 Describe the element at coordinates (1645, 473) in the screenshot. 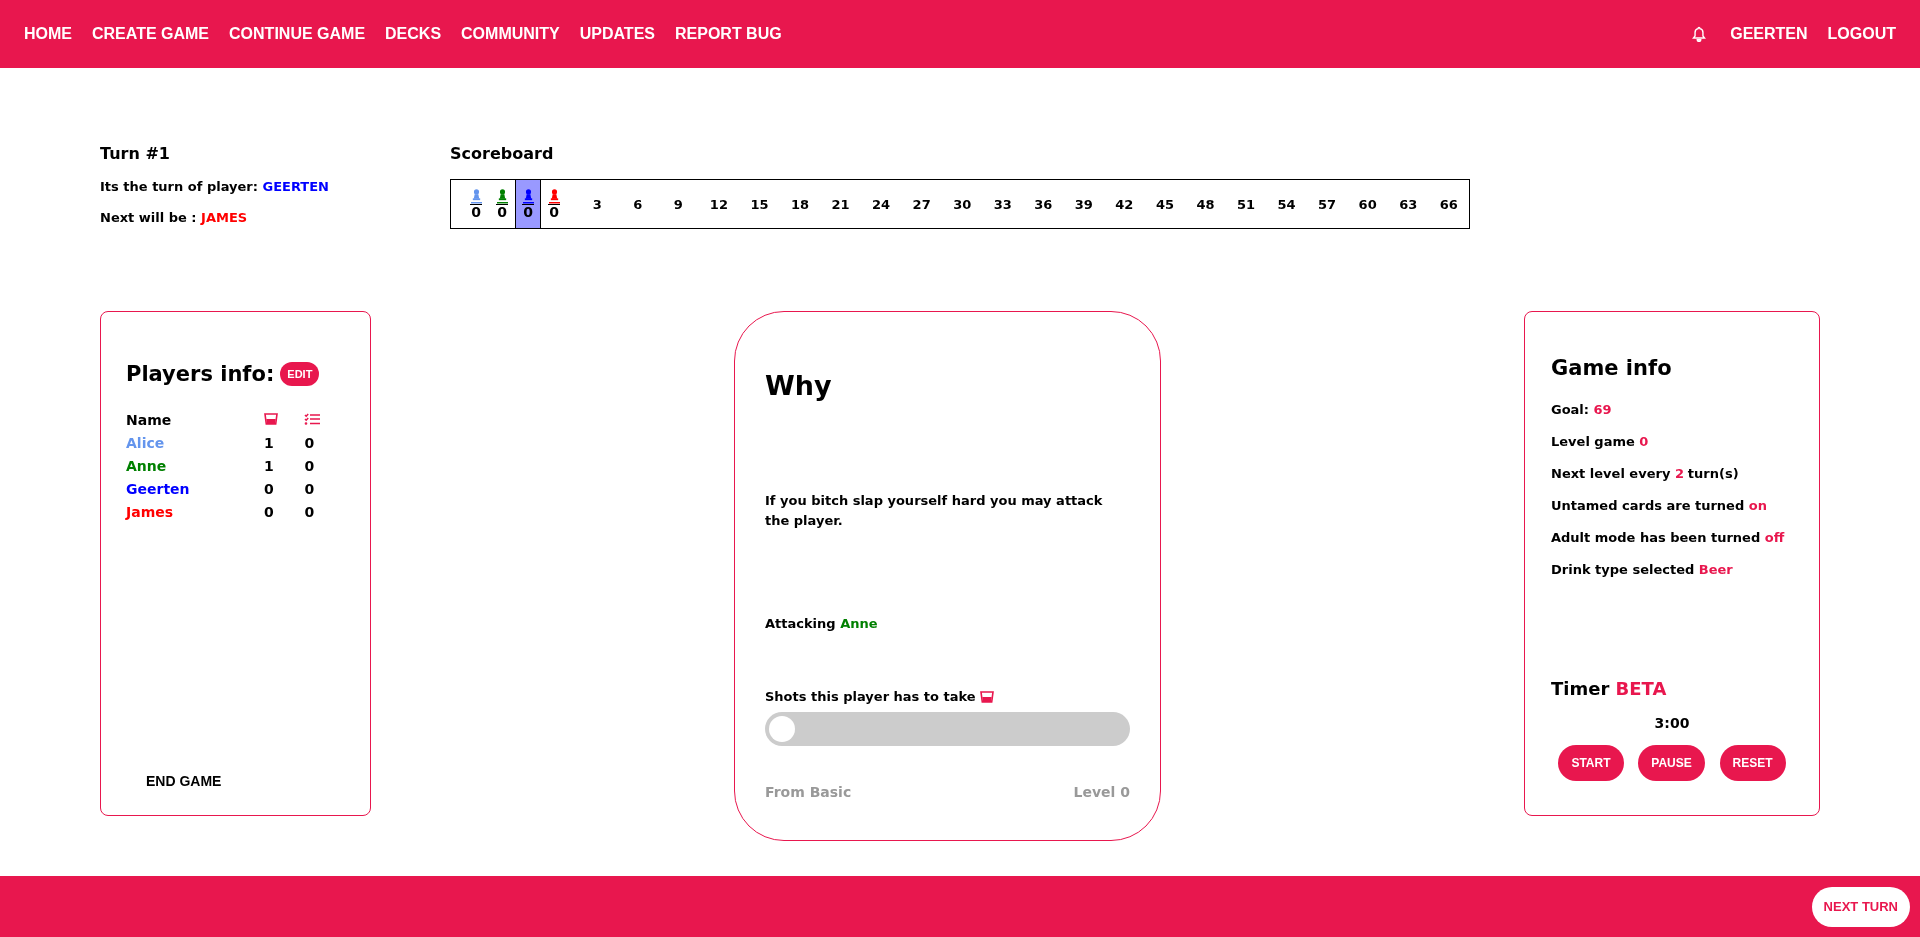

I see `game-info-line: Next level every 2 turn(s)` at that location.